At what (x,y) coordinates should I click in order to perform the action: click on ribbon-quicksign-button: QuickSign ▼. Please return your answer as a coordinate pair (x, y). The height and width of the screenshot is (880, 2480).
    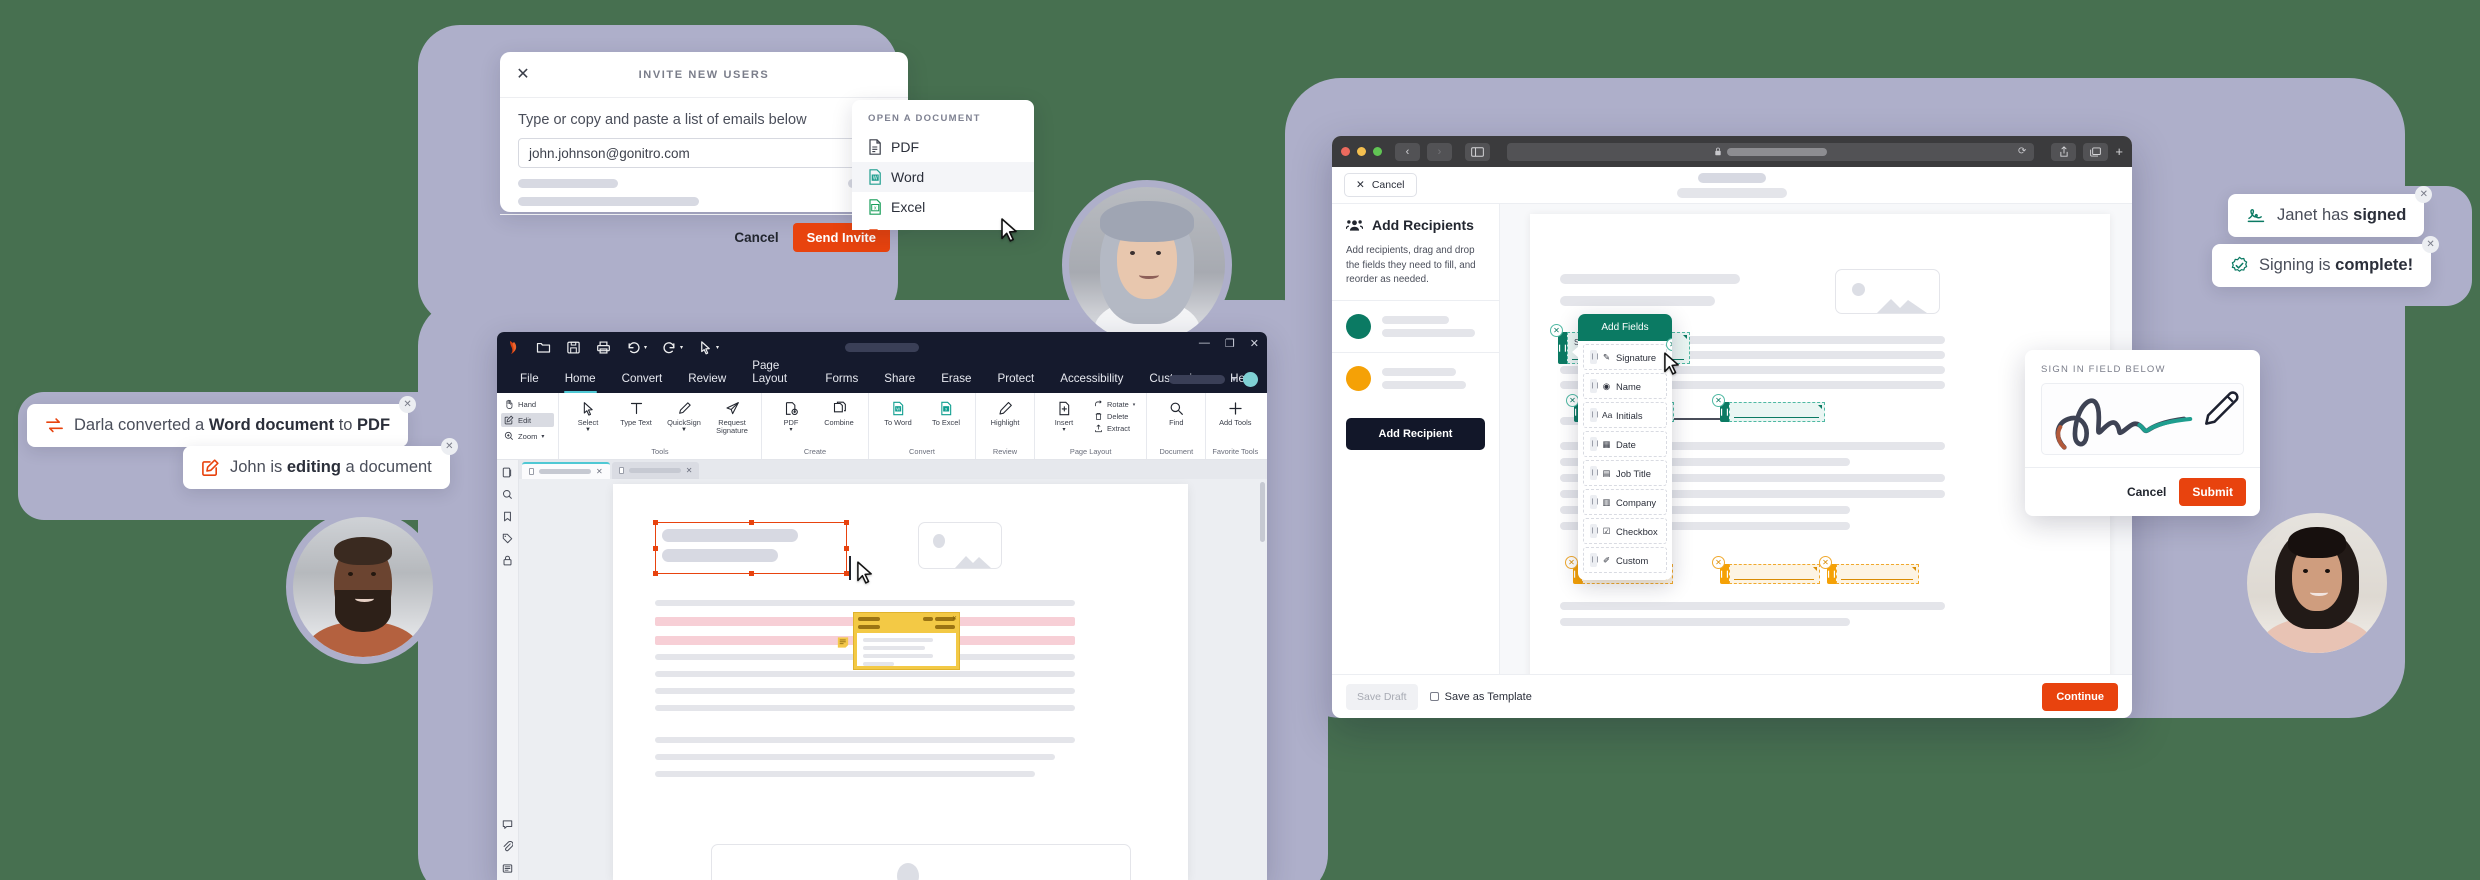
    Looking at the image, I should click on (684, 416).